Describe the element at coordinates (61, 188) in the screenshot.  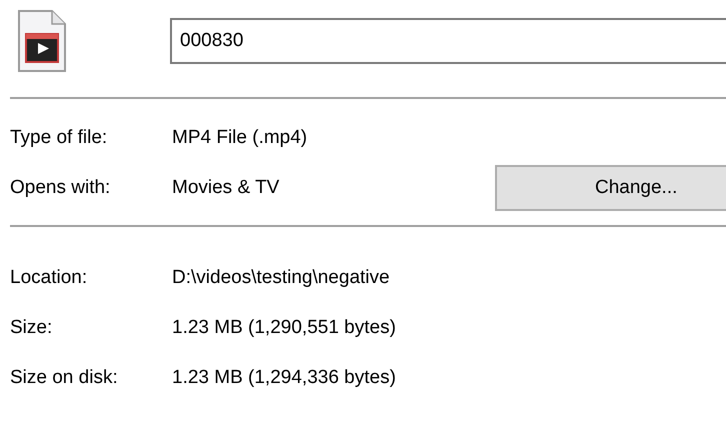
I see `field-label: Opens with:` at that location.